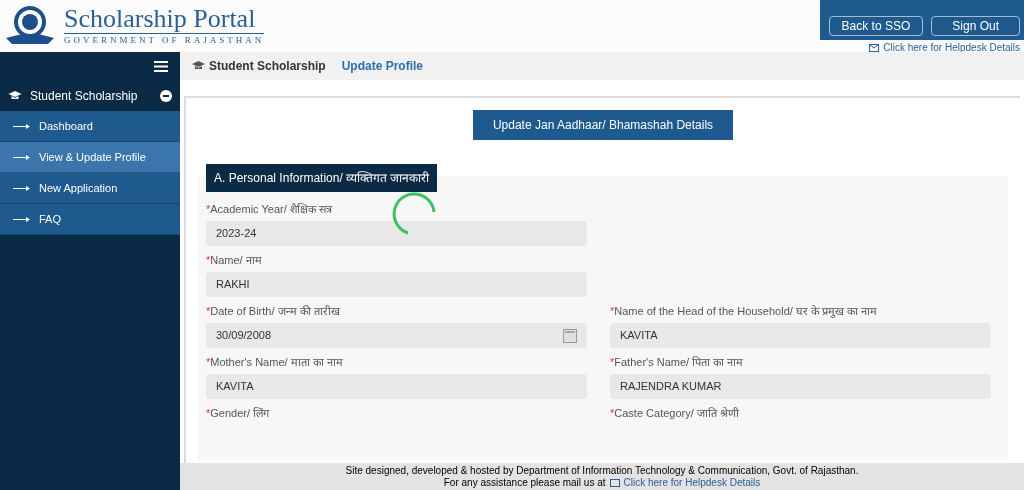 The image size is (1024, 490). I want to click on input-field: RAJENDRA KUMAR, so click(800, 386).